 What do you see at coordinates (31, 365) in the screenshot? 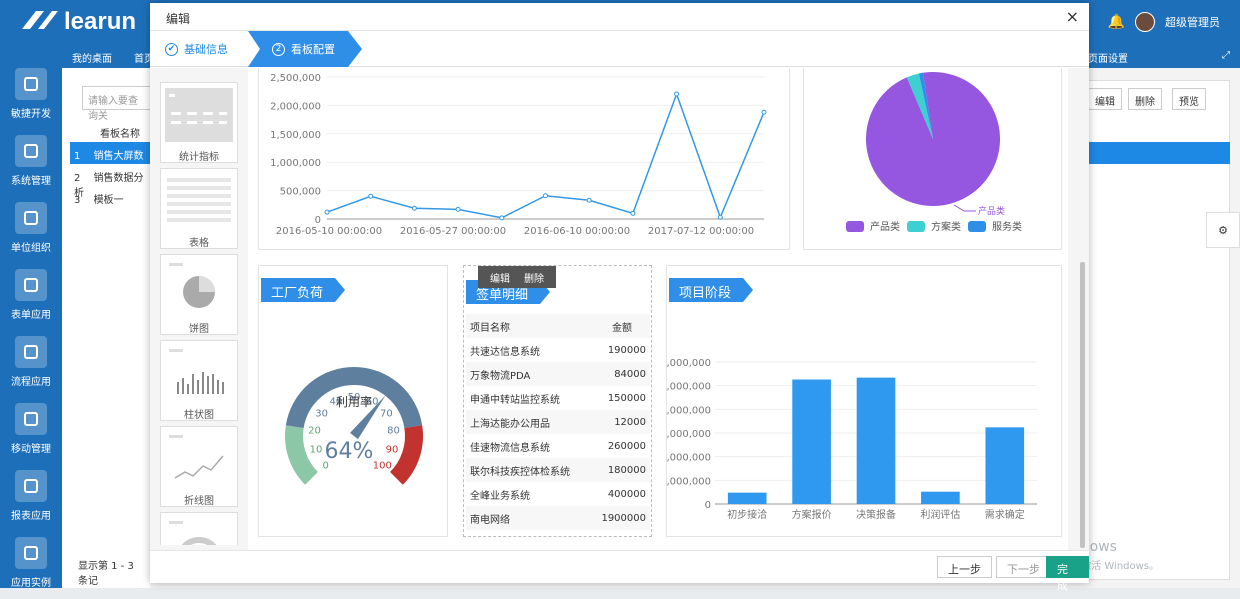
I see `sidebar-item: 流程应用` at bounding box center [31, 365].